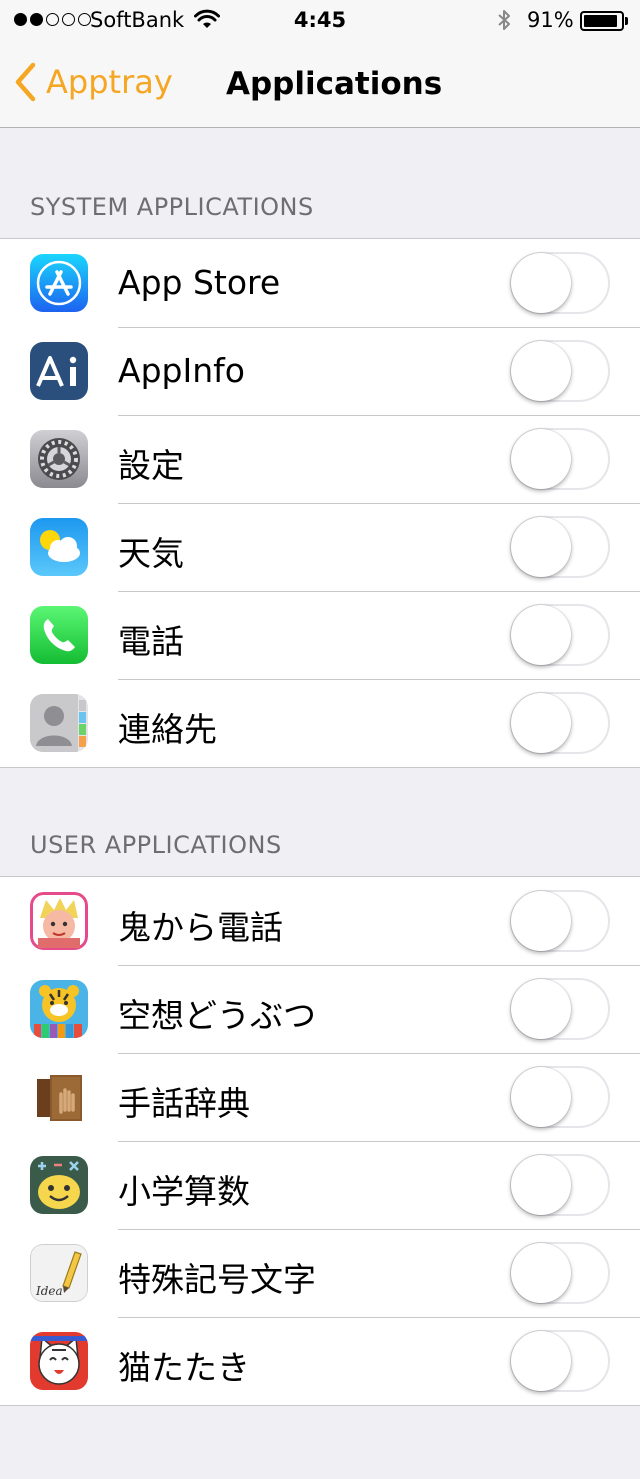  I want to click on list-item-contacts: 連絡先, so click(320, 723).